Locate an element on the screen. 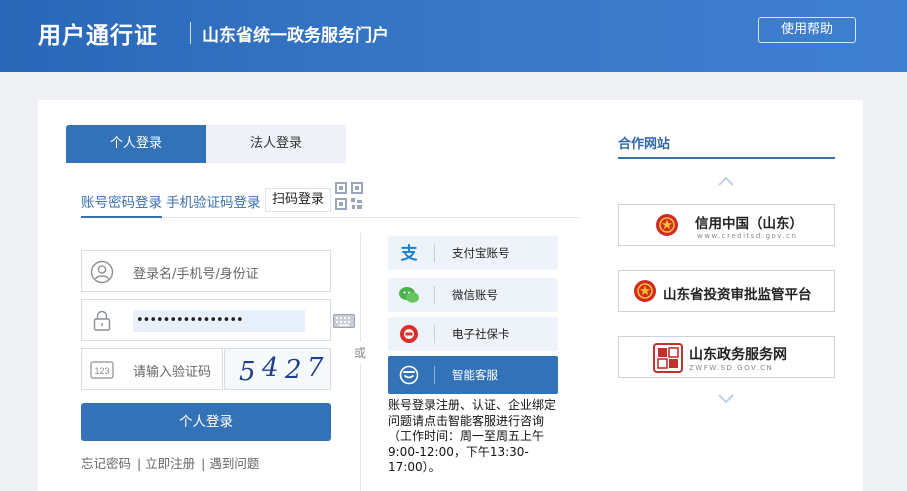 The image size is (907, 491). customer-service-icon is located at coordinates (409, 375).